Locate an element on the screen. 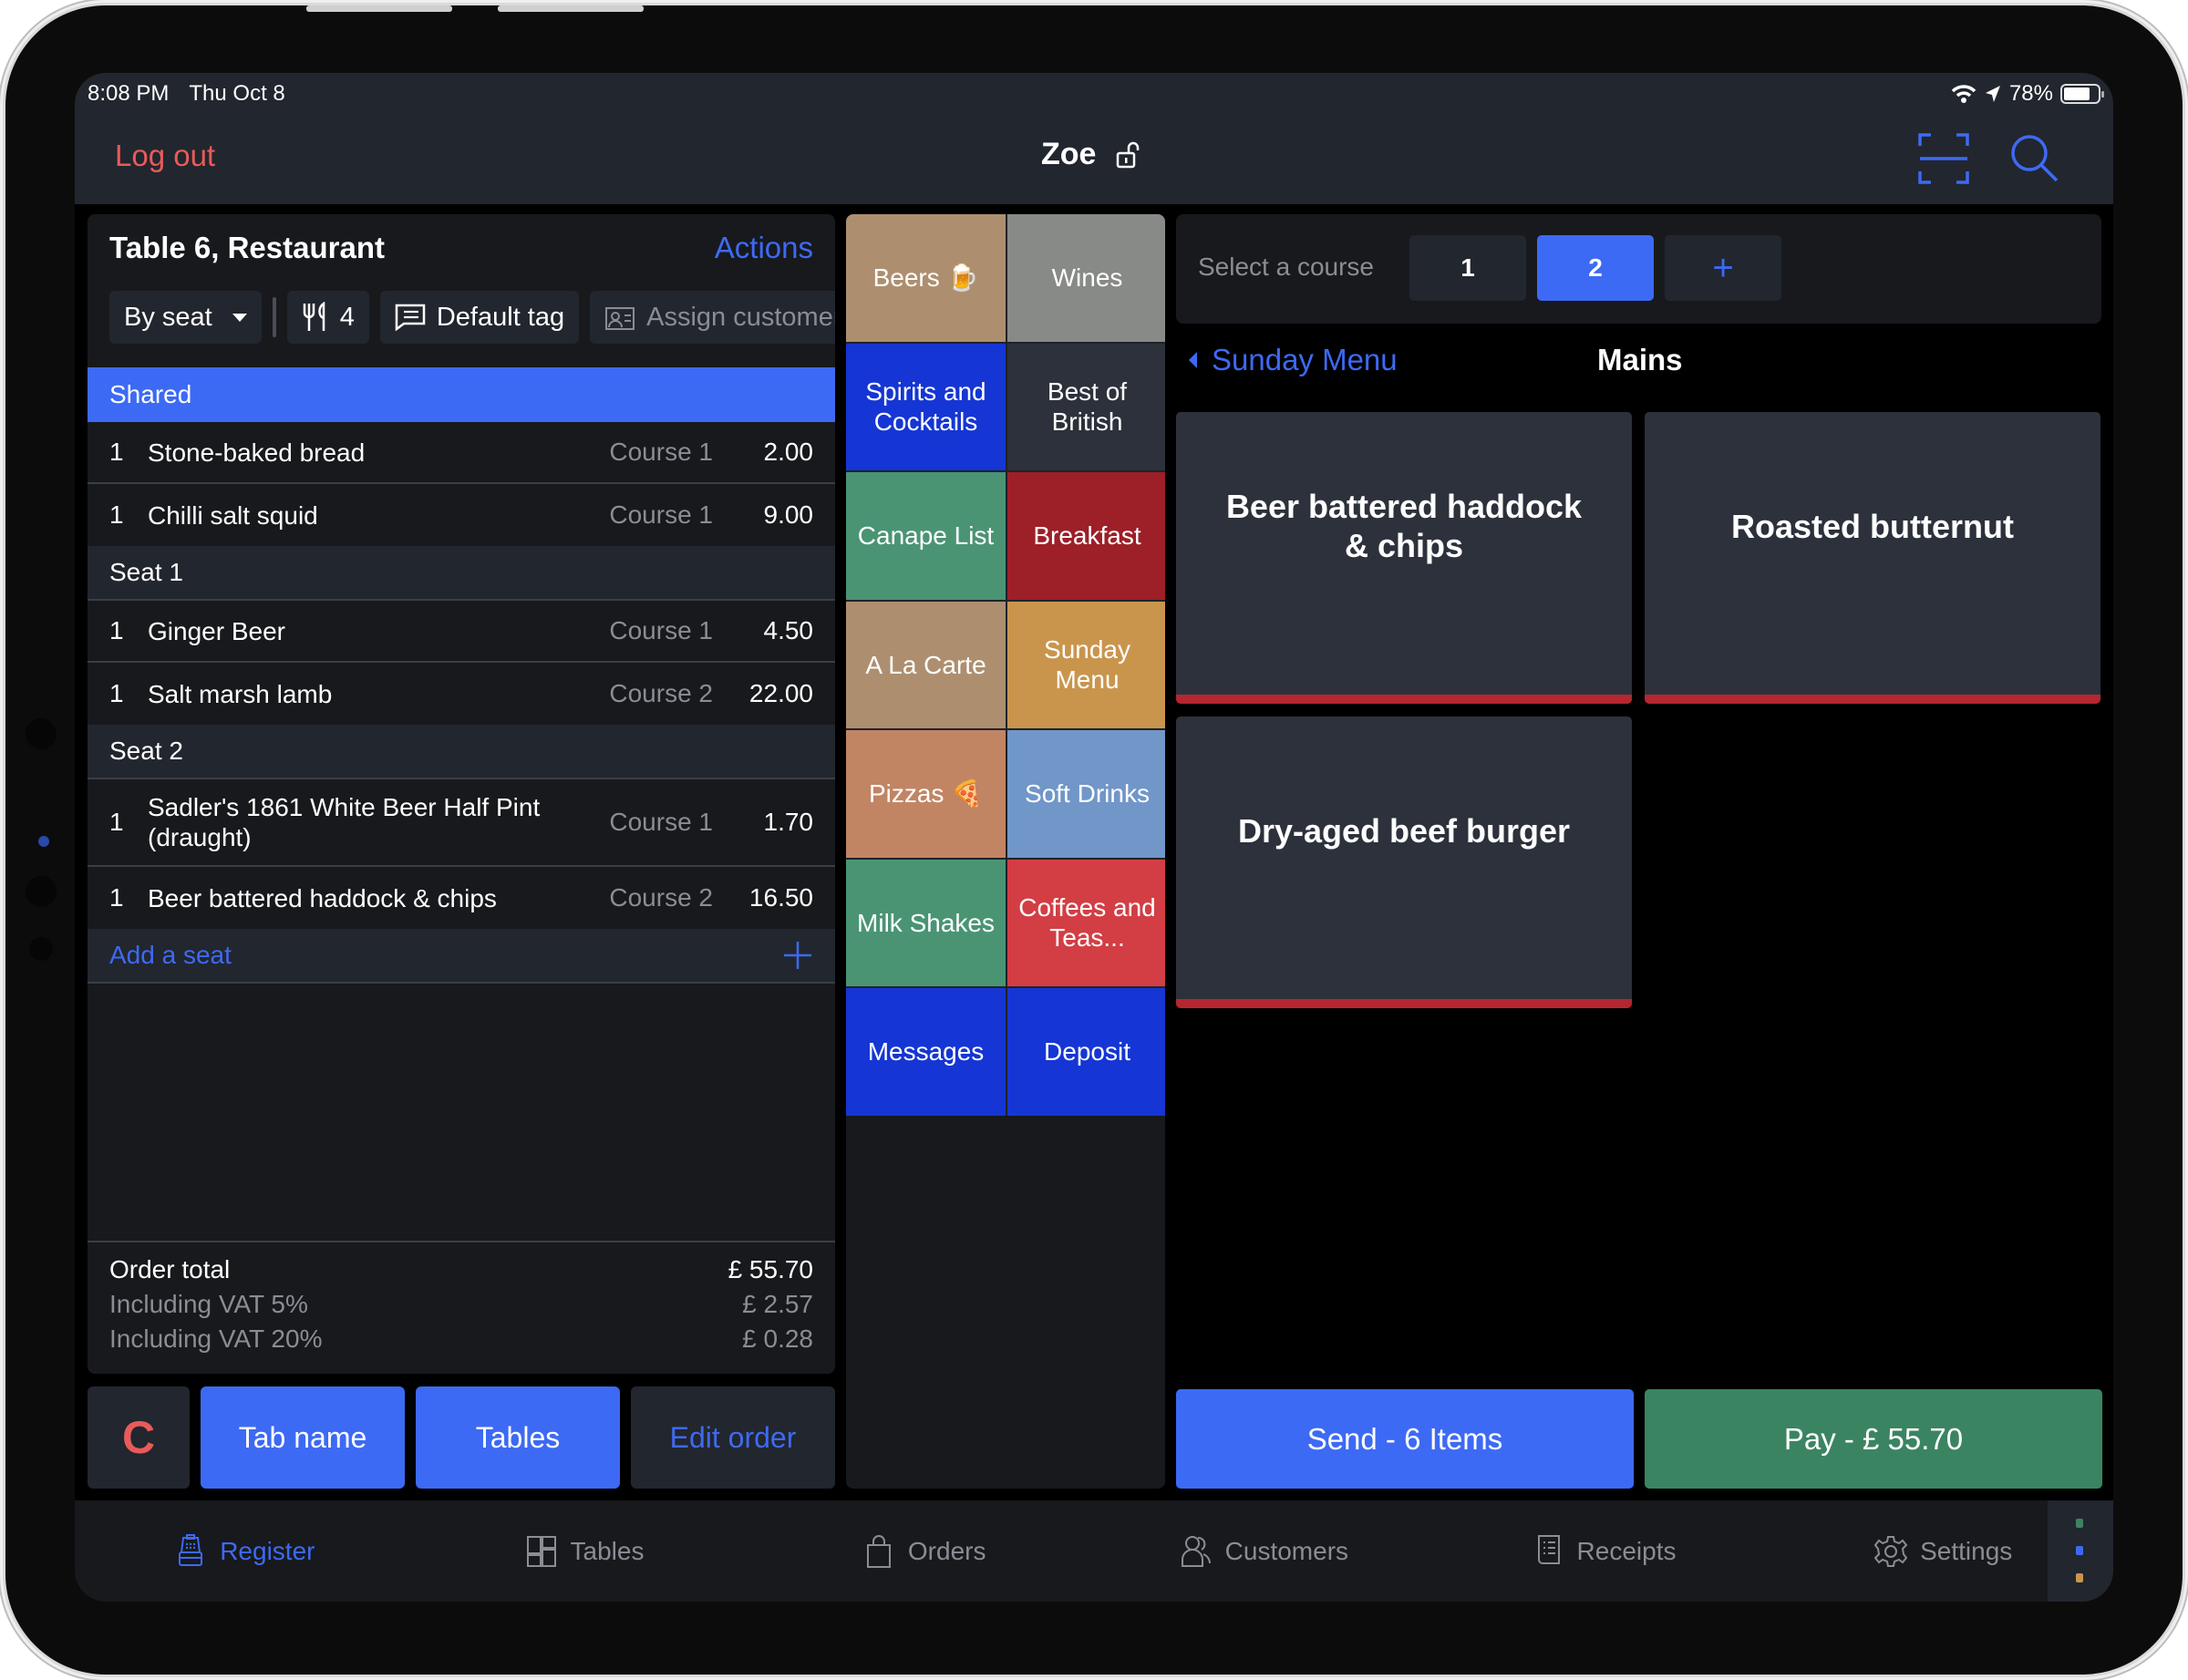 Image resolution: width=2188 pixels, height=1680 pixels. item-name: Salt marsh lamb is located at coordinates (240, 694).